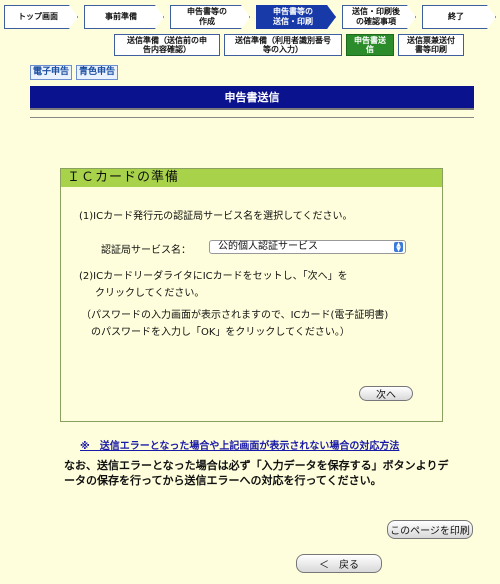 The width and height of the screenshot is (500, 584). Describe the element at coordinates (268, 246) in the screenshot. I see `select-value: 公的個人認証サービス` at that location.